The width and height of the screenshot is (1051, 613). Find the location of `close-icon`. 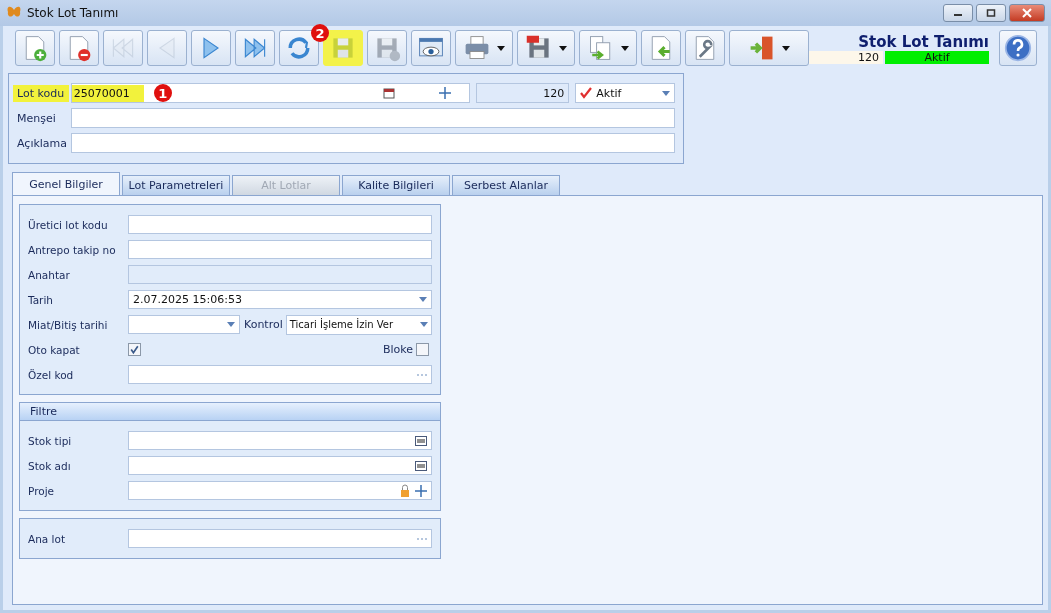

close-icon is located at coordinates (1027, 13).